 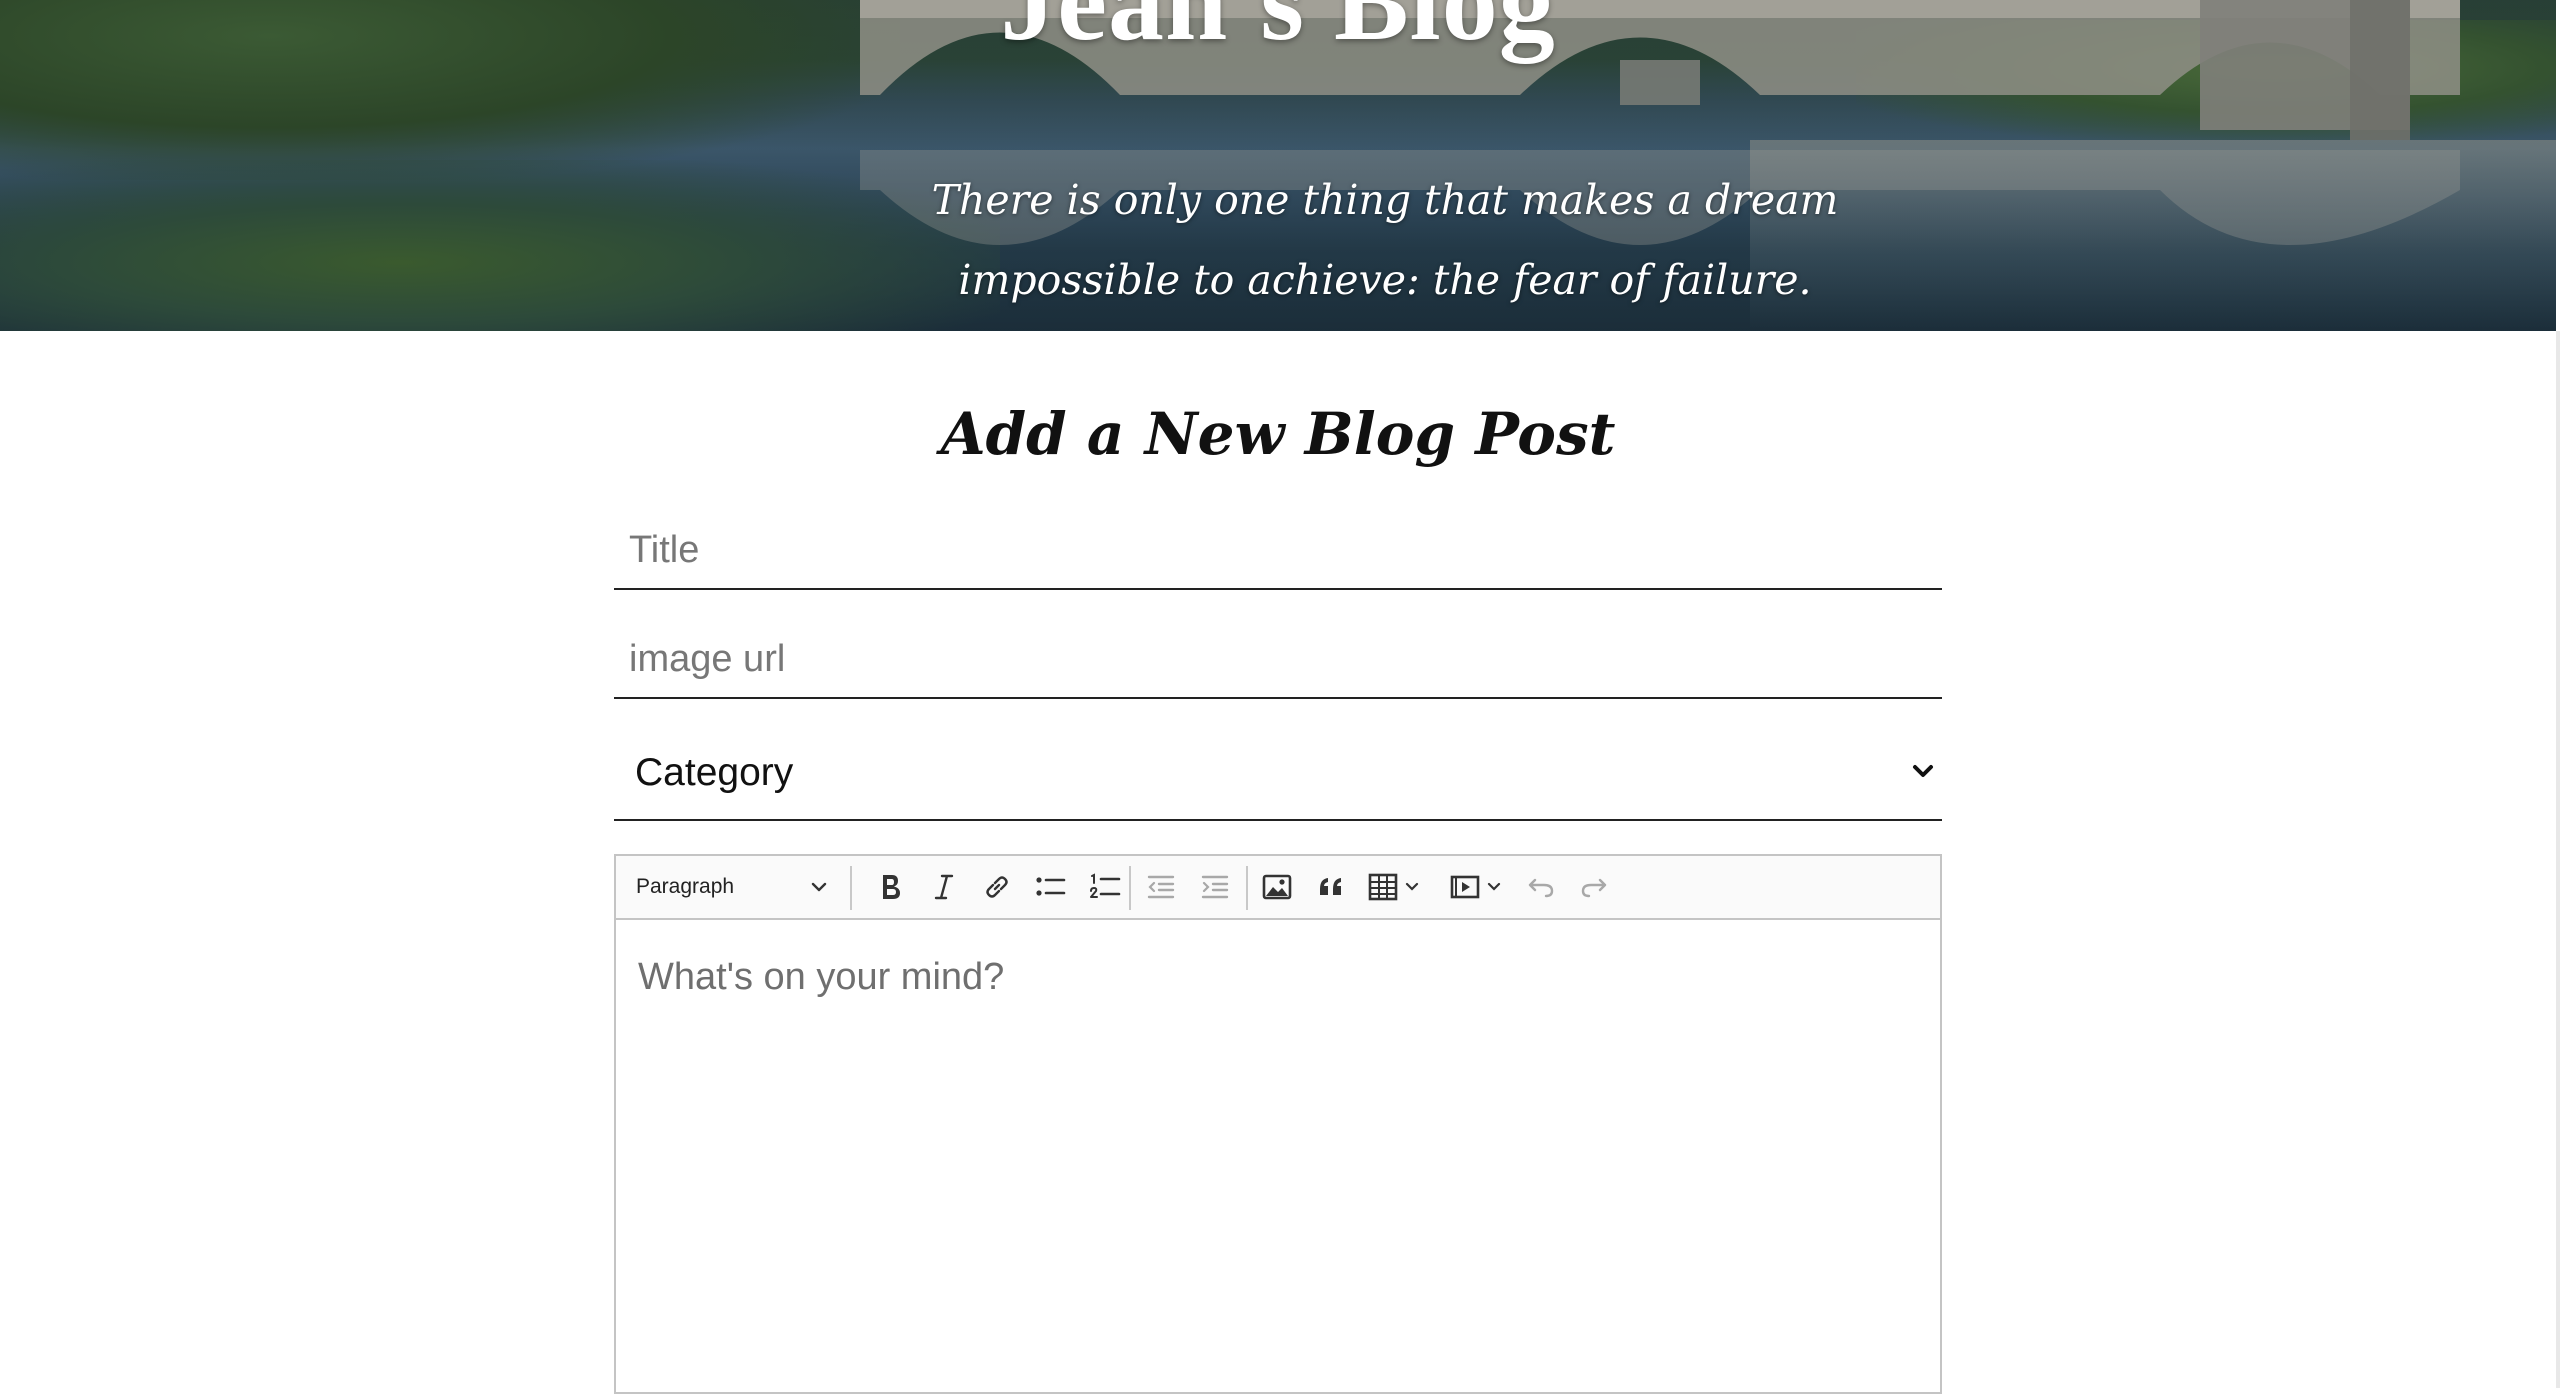 I want to click on insert-media-button, so click(x=1476, y=887).